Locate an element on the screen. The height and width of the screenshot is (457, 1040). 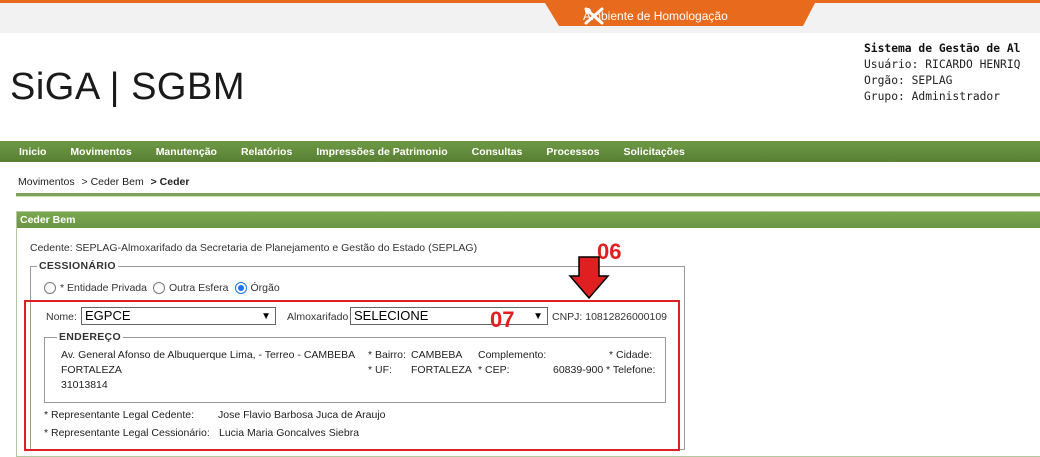
org-info: Orgão: SEPLAG is located at coordinates (908, 80).